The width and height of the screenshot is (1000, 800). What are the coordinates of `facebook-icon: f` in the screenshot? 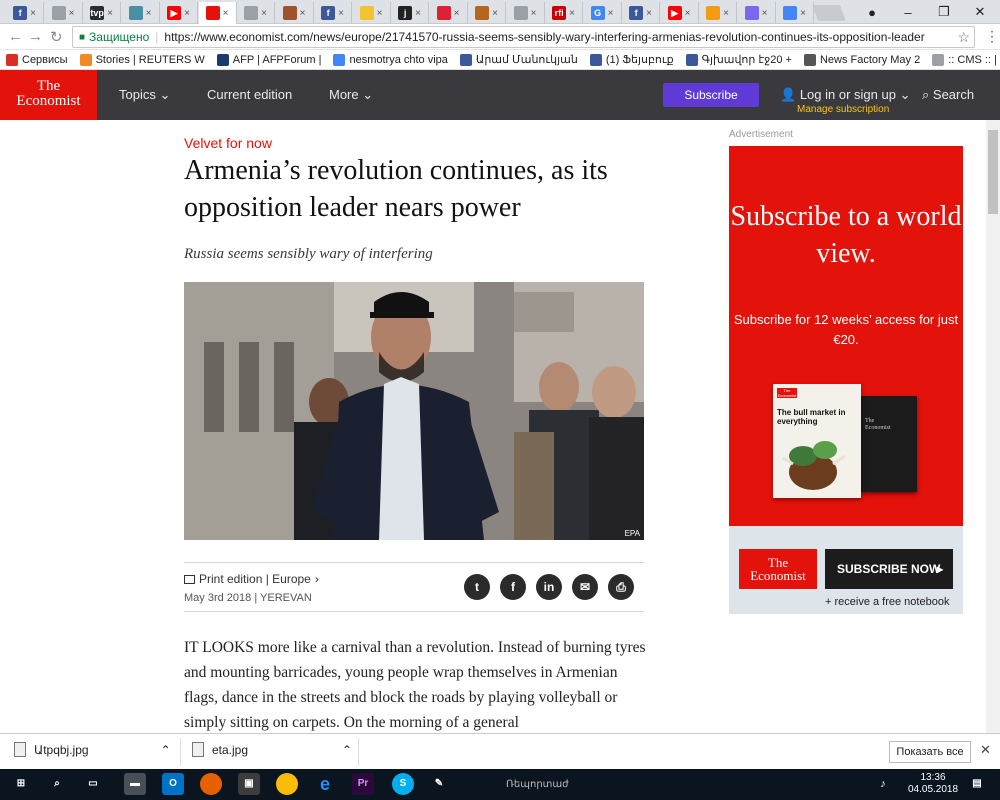 It's located at (513, 587).